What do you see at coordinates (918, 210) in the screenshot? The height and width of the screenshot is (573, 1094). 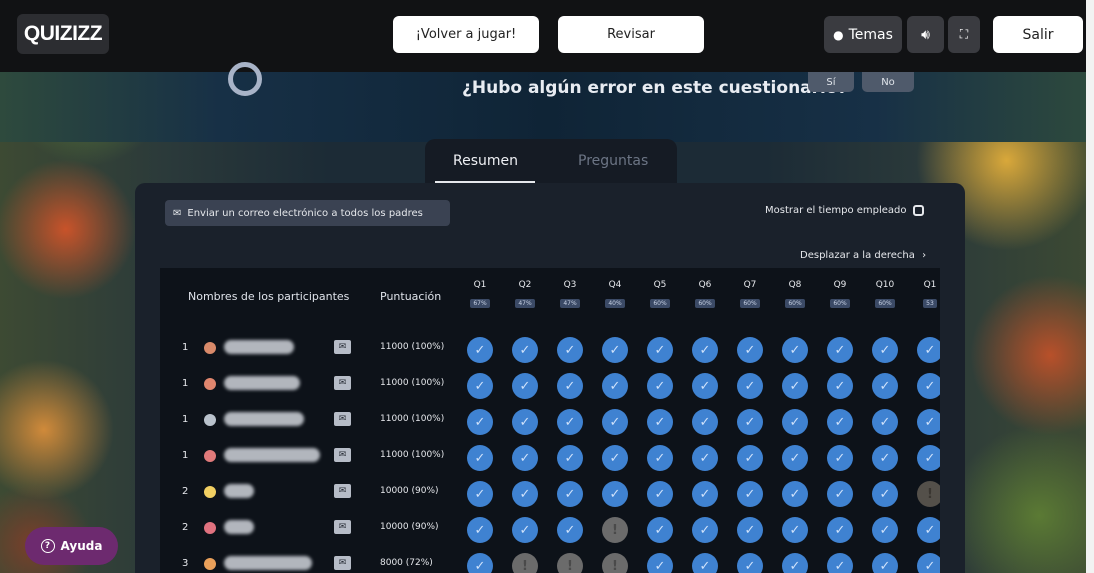 I see `show-time-checkbox` at bounding box center [918, 210].